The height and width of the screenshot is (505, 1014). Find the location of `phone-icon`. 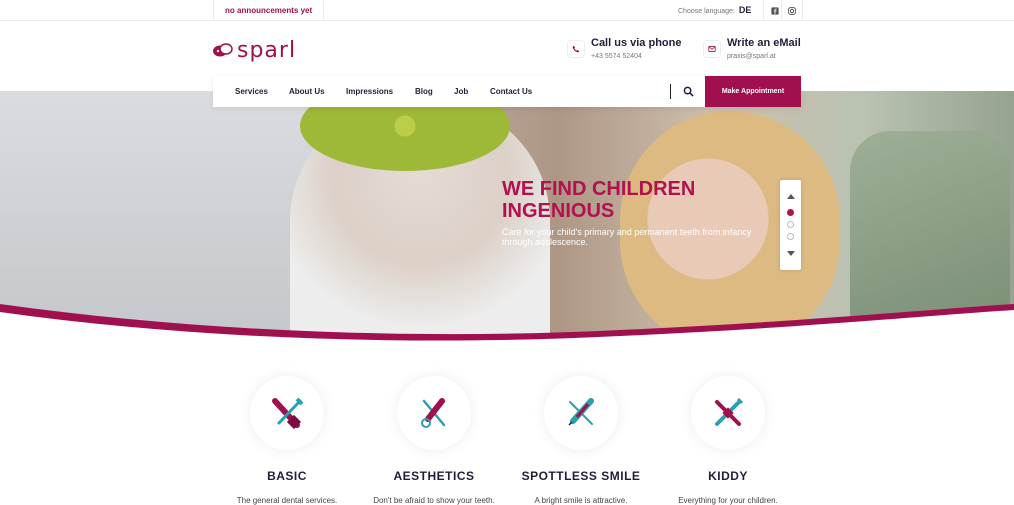

phone-icon is located at coordinates (576, 49).